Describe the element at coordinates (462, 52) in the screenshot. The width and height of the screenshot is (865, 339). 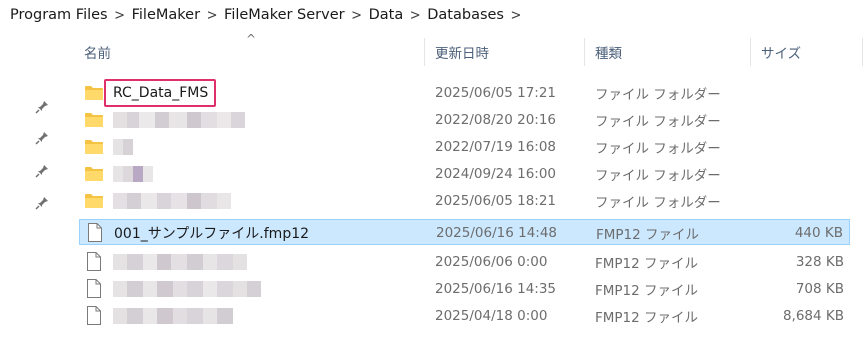
I see `column-date: 更新日時` at that location.